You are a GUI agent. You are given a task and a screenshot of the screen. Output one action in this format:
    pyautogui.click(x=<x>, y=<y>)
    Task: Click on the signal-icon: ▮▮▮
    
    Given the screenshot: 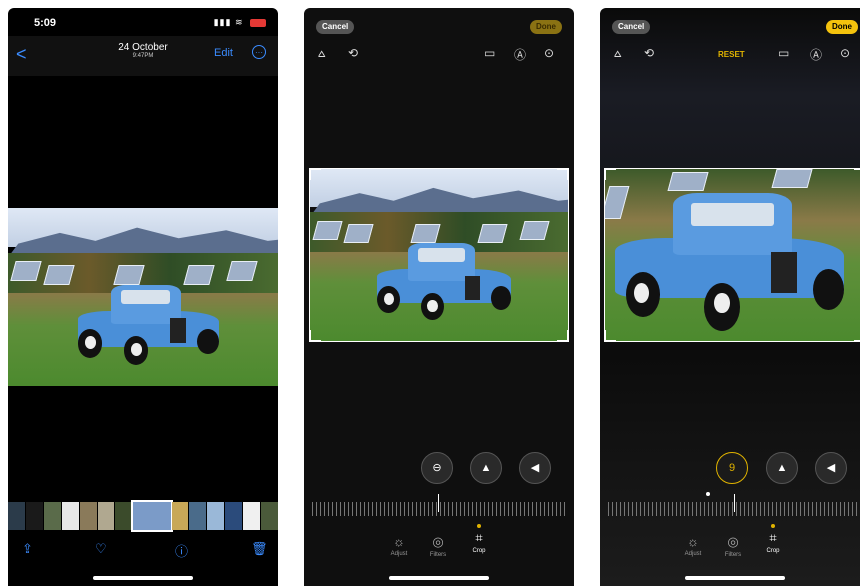 What is the action you would take?
    pyautogui.click(x=222, y=22)
    